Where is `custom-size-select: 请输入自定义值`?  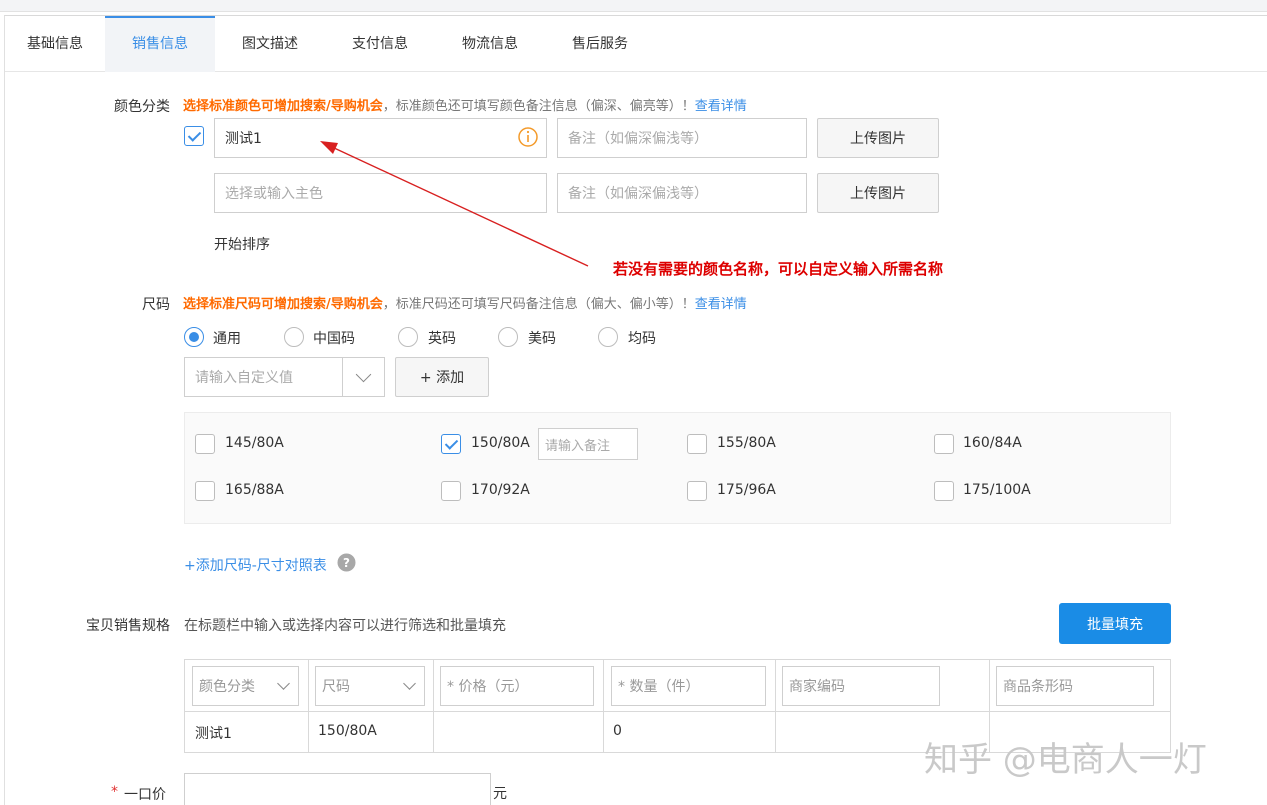 custom-size-select: 请输入自定义值 is located at coordinates (284, 377).